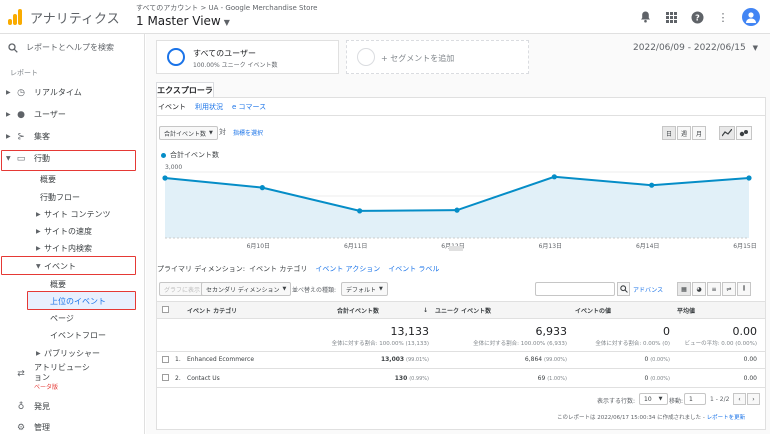  Describe the element at coordinates (660, 360) in the screenshot. I see `row-value-pct: (0.00%)` at that location.